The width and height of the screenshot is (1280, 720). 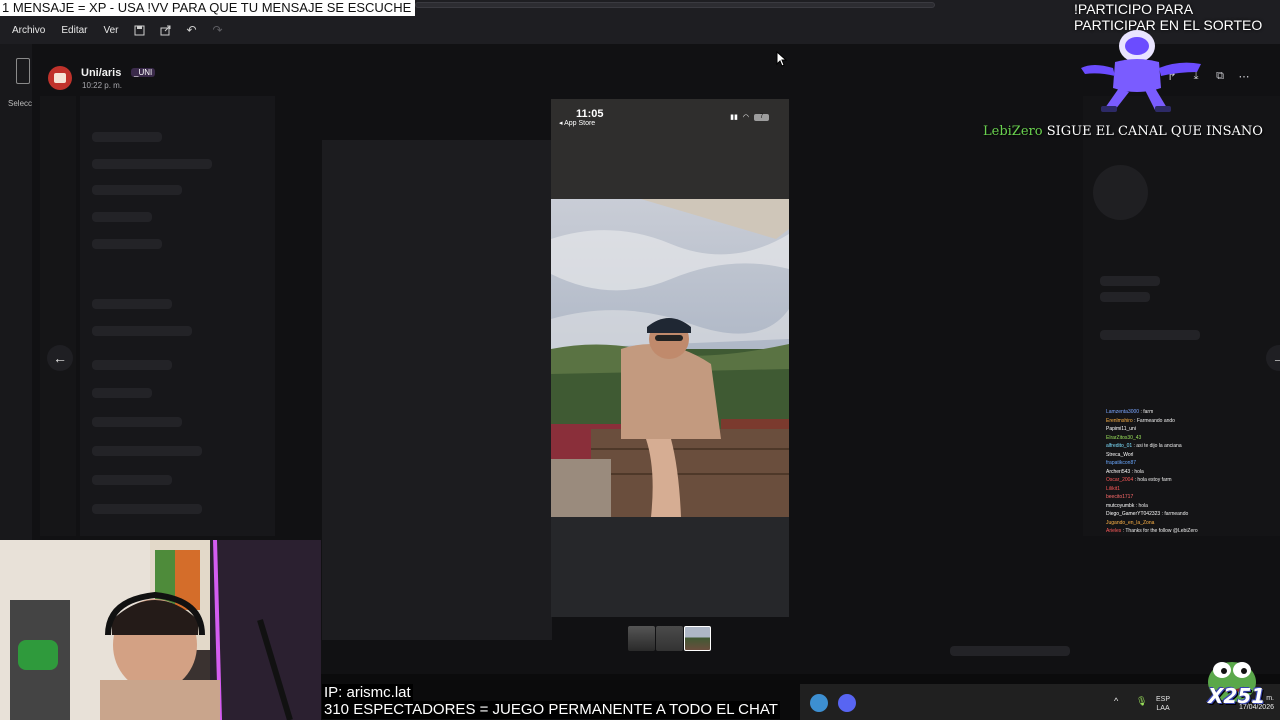 I want to click on chat-line: ElrarZitos30_43, so click(x=1170, y=438).